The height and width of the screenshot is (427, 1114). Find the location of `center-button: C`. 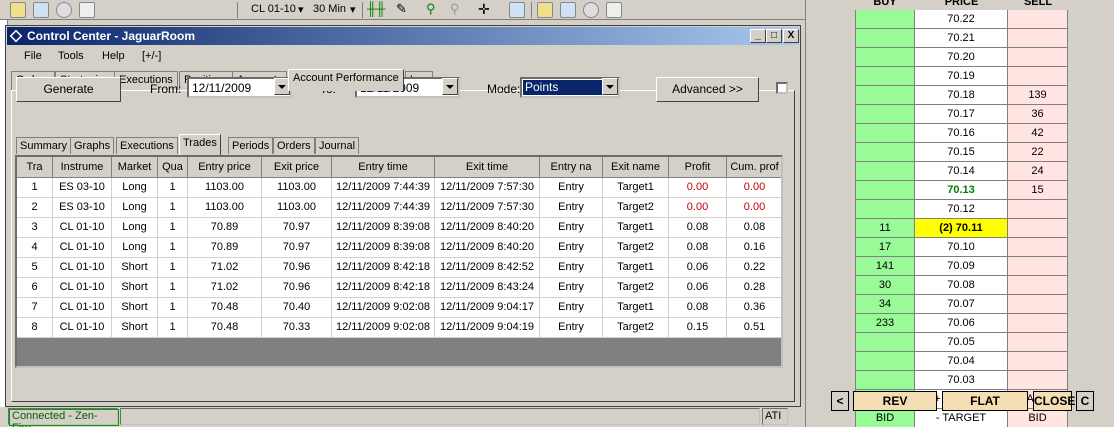

center-button: C is located at coordinates (1085, 401).